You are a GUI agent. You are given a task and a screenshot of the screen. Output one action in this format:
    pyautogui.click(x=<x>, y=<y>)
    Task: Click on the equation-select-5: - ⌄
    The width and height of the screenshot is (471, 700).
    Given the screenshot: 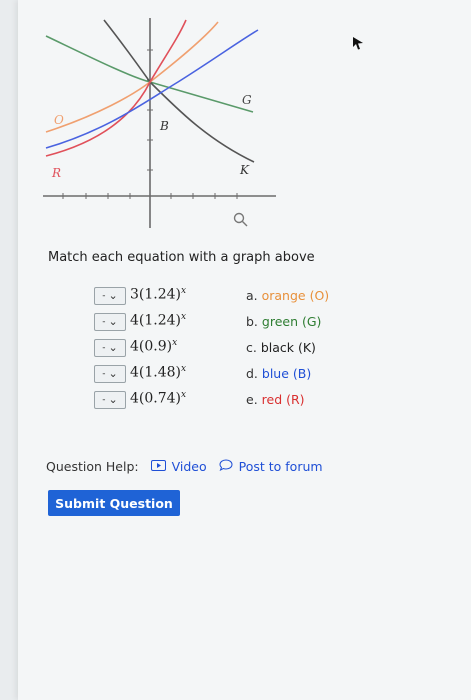 What is the action you would take?
    pyautogui.click(x=110, y=400)
    